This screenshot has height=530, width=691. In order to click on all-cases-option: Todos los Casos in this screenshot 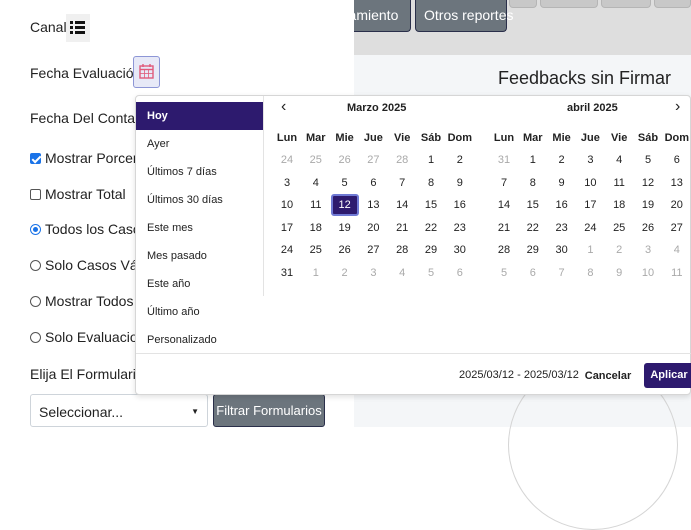, I will do `click(89, 229)`.